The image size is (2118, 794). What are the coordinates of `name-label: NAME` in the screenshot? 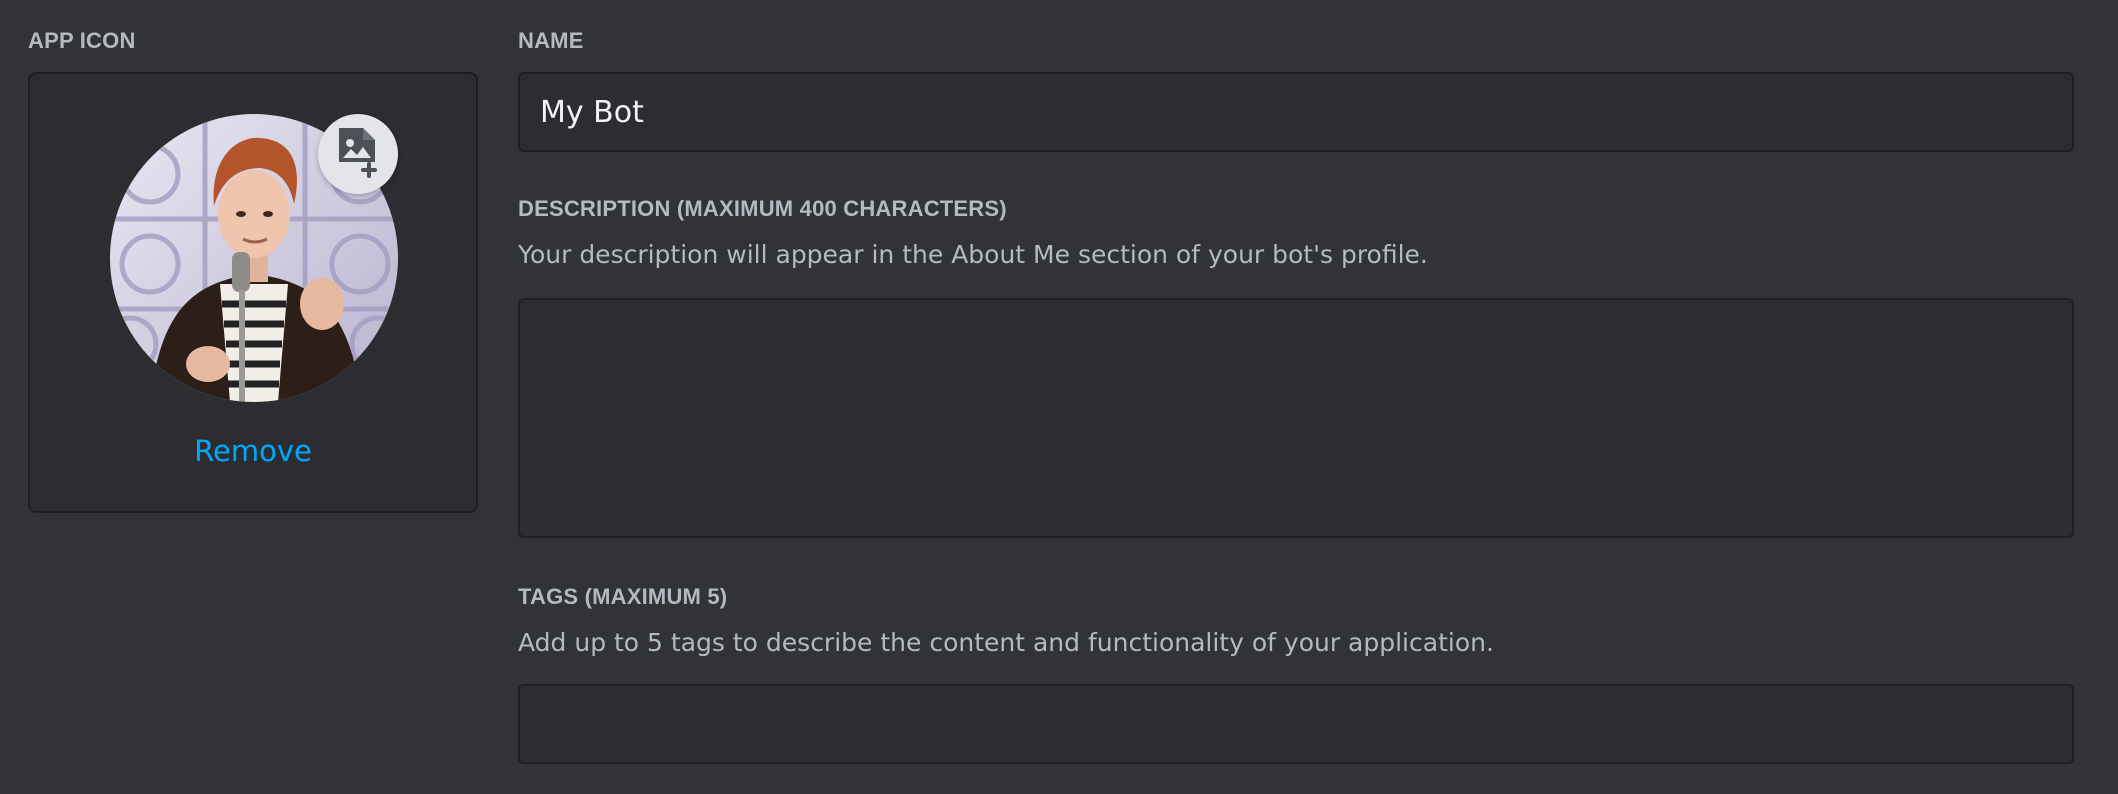 It's located at (551, 40).